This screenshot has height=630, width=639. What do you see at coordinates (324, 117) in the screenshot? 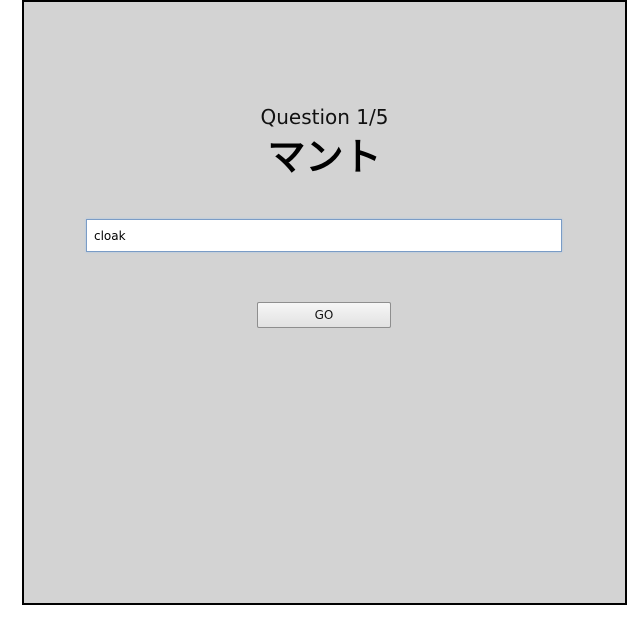
I see `question-counter: Question 1/5` at bounding box center [324, 117].